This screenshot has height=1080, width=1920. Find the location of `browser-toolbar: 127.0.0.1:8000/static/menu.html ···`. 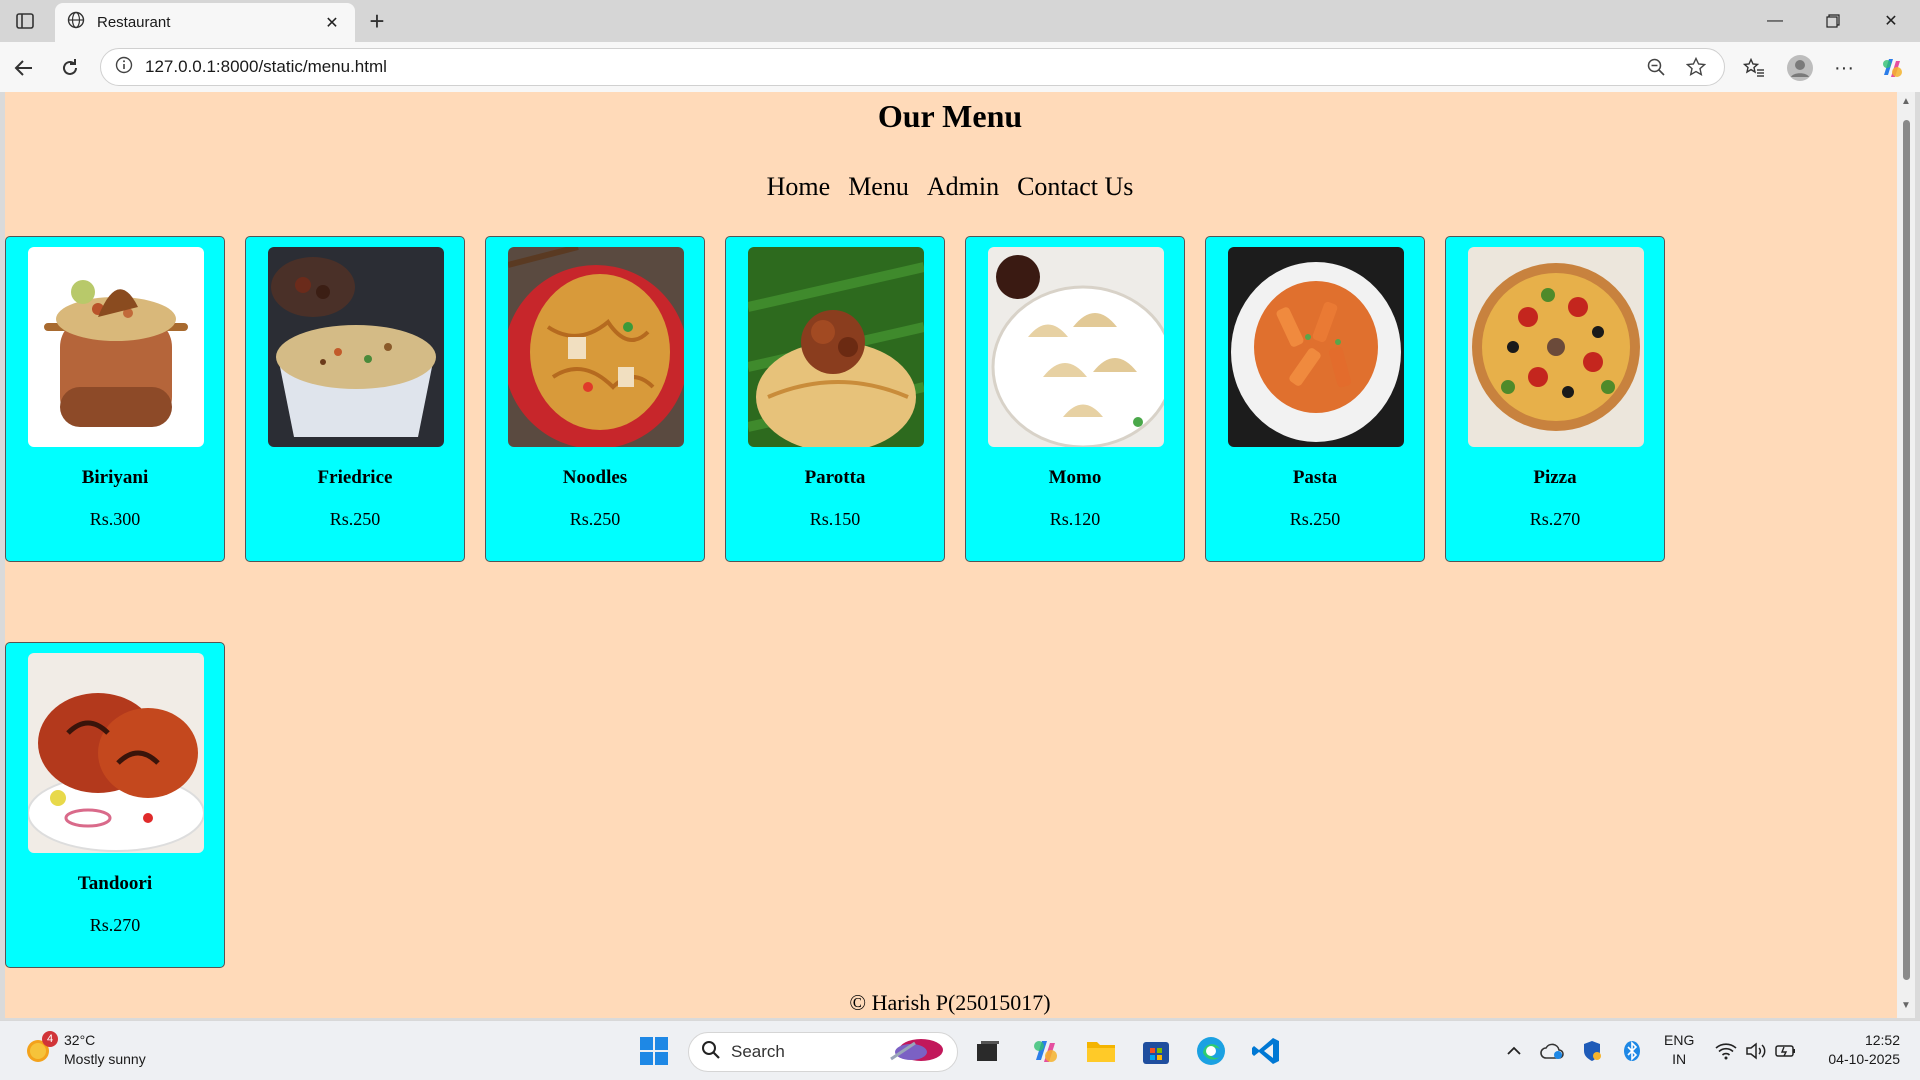

browser-toolbar: 127.0.0.1:8000/static/menu.html ··· is located at coordinates (960, 67).